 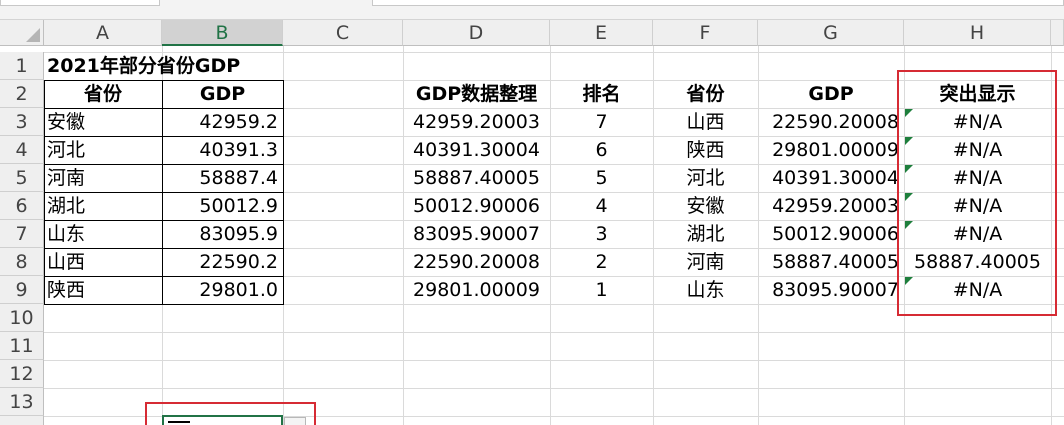 I want to click on table2-header-gdp-organized: GDP数据整理, so click(x=476, y=94).